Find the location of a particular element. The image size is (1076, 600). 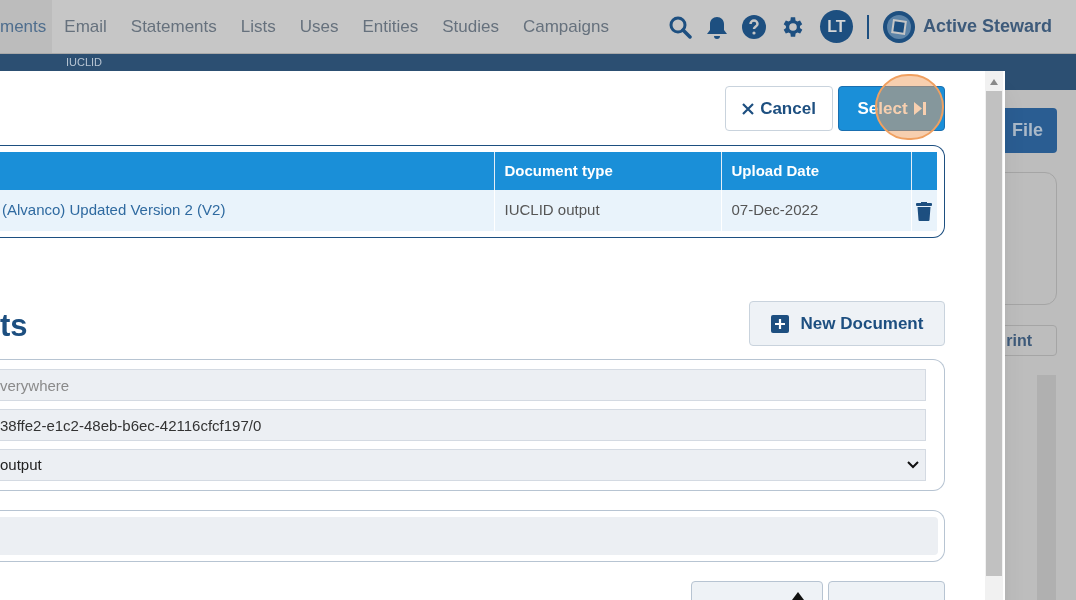

scrollbar-thumb is located at coordinates (994, 333).